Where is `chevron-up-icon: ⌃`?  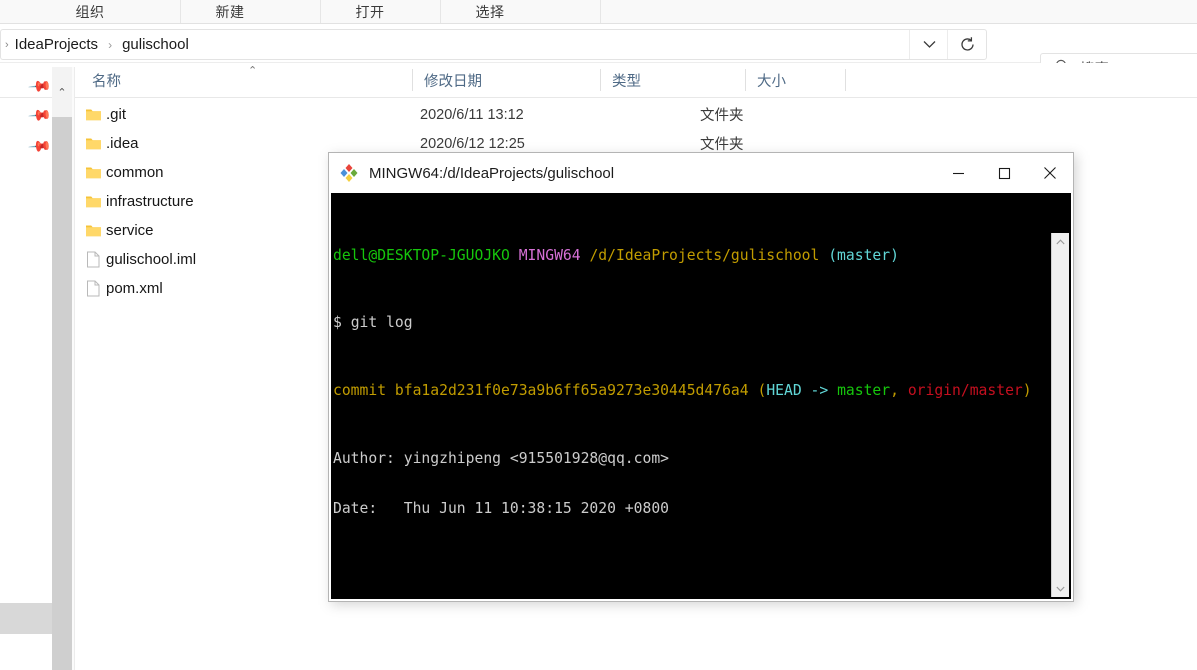 chevron-up-icon: ⌃ is located at coordinates (62, 92).